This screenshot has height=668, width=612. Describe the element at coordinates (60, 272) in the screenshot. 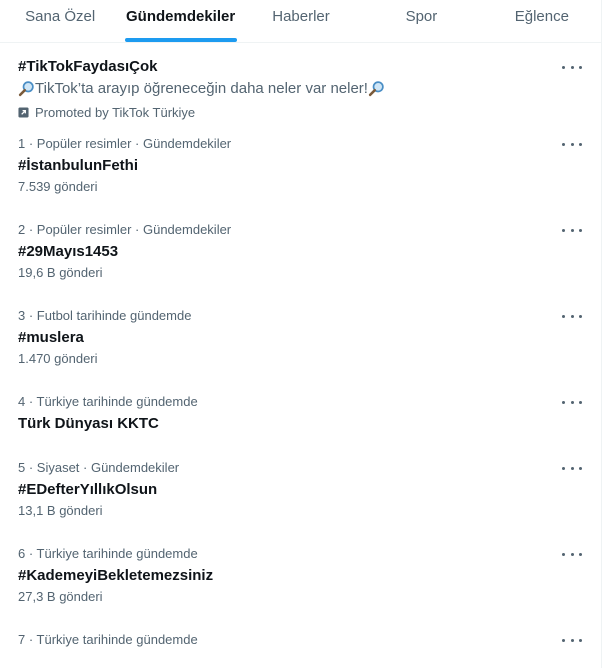

I see `trend-post-count: 19,6 B gönderi` at that location.